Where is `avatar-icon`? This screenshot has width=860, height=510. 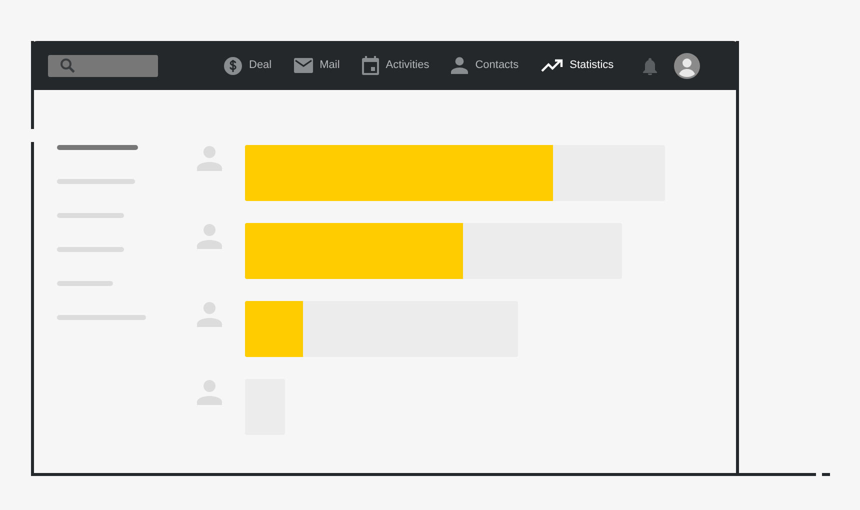
avatar-icon is located at coordinates (687, 65).